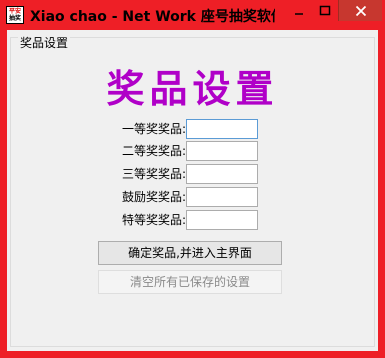 This screenshot has width=385, height=358. What do you see at coordinates (153, 197) in the screenshot?
I see `encouragement-prize-label: 鼓励奖奖品:` at bounding box center [153, 197].